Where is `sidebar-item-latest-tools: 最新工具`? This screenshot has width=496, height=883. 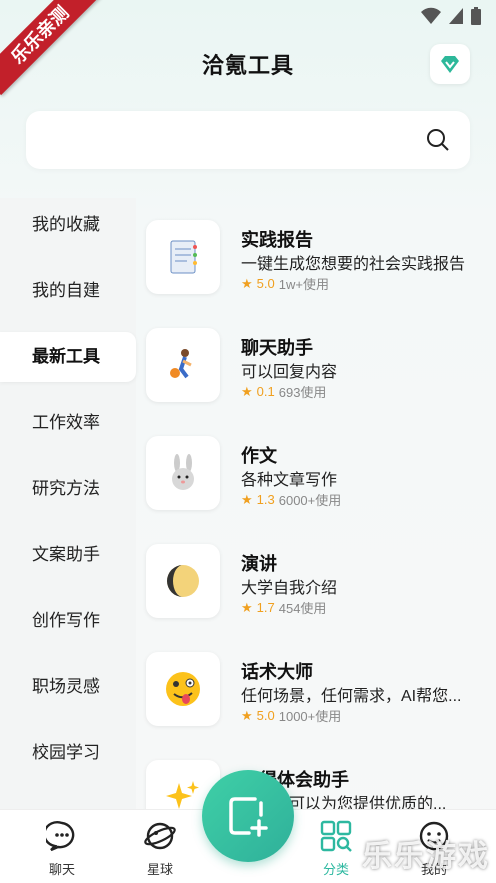 sidebar-item-latest-tools: 最新工具 is located at coordinates (68, 357).